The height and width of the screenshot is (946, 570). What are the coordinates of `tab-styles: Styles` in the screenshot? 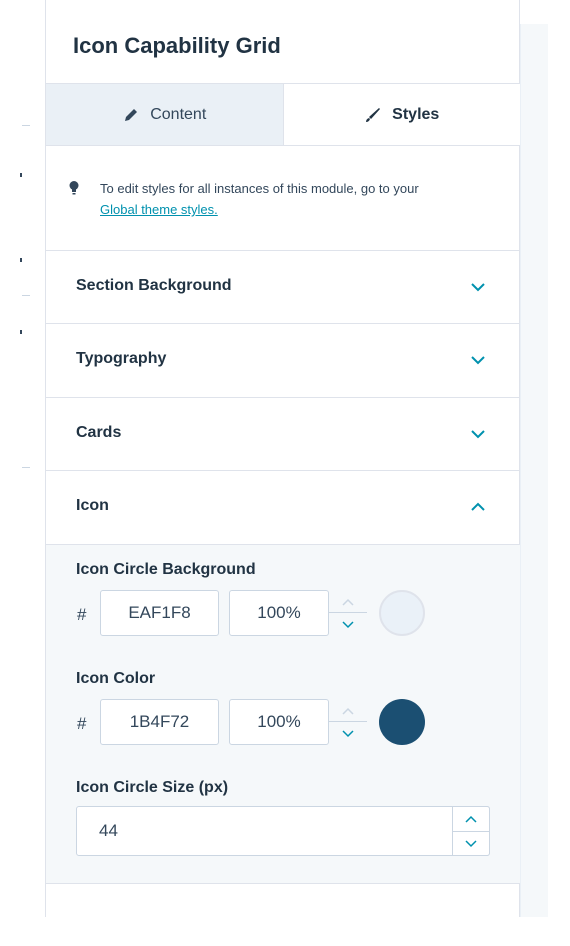 It's located at (401, 114).